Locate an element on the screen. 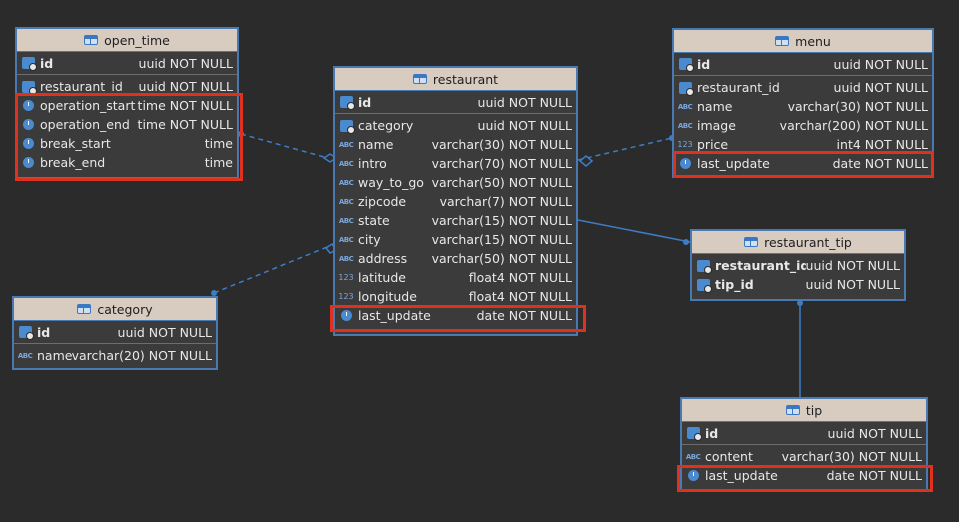 The height and width of the screenshot is (522, 959). rel-open-time-restaurant is located at coordinates (288, 147).